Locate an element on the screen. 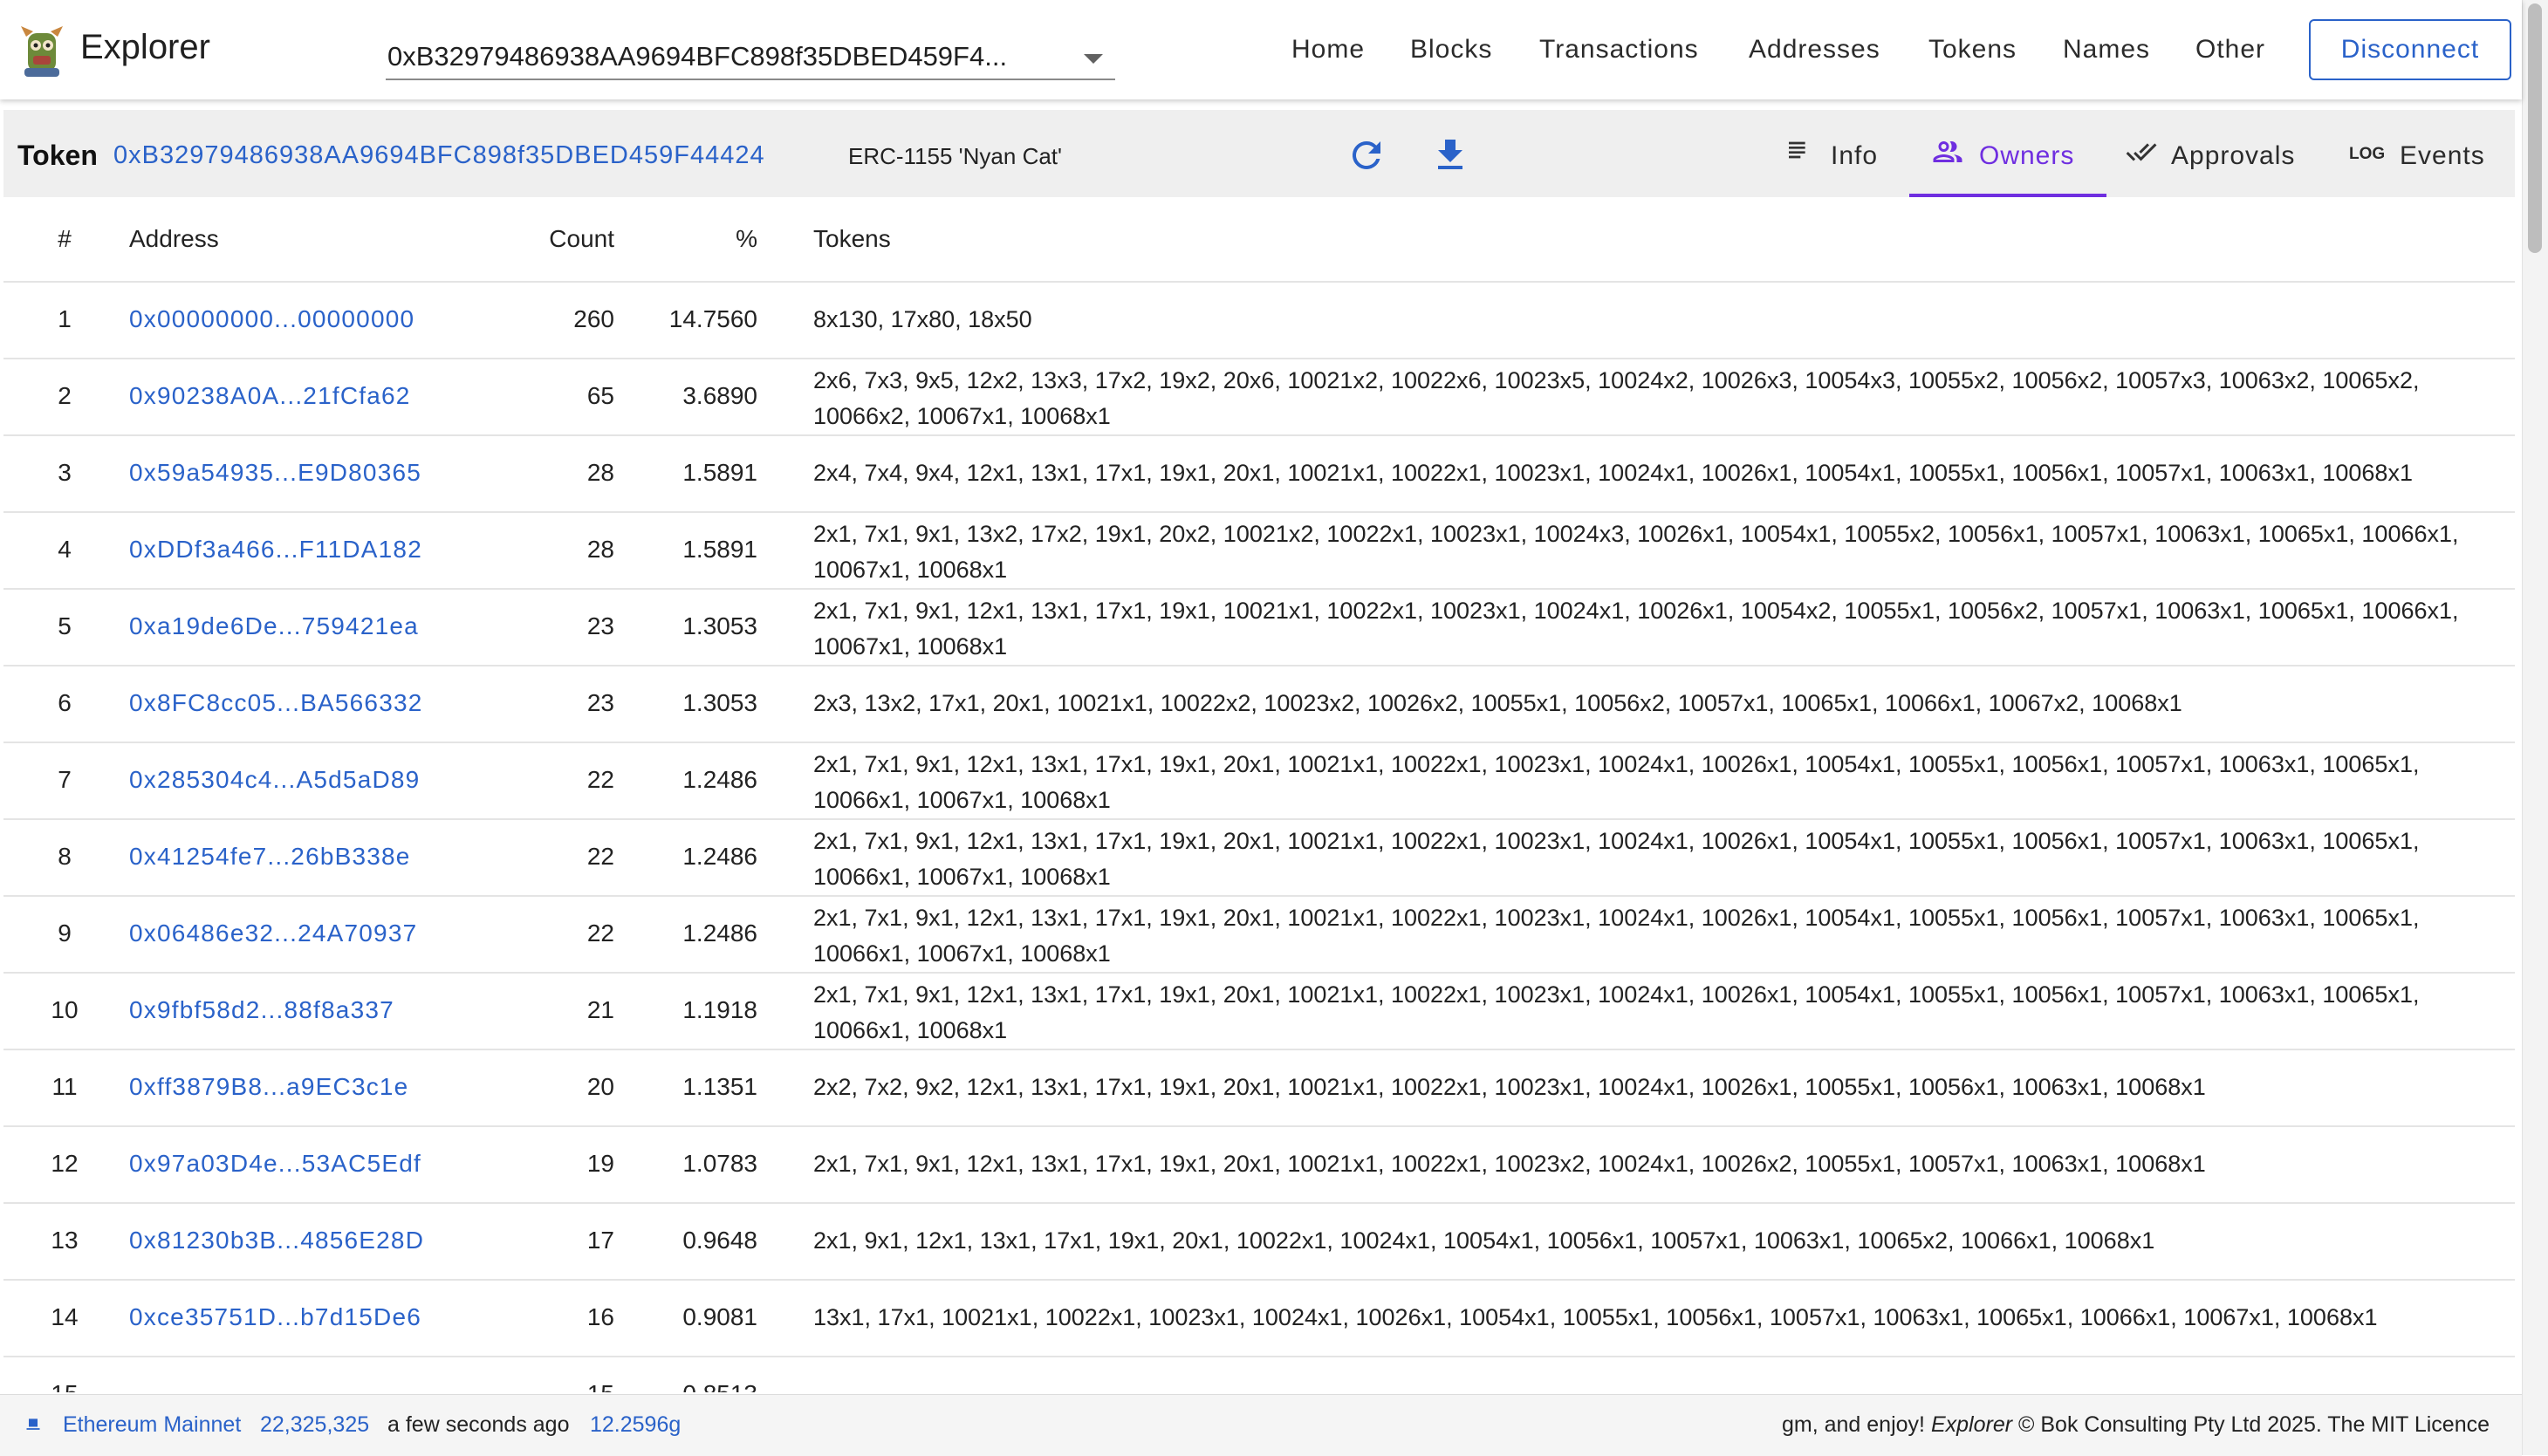 The width and height of the screenshot is (2548, 1456). cell-index: 8 is located at coordinates (65, 856).